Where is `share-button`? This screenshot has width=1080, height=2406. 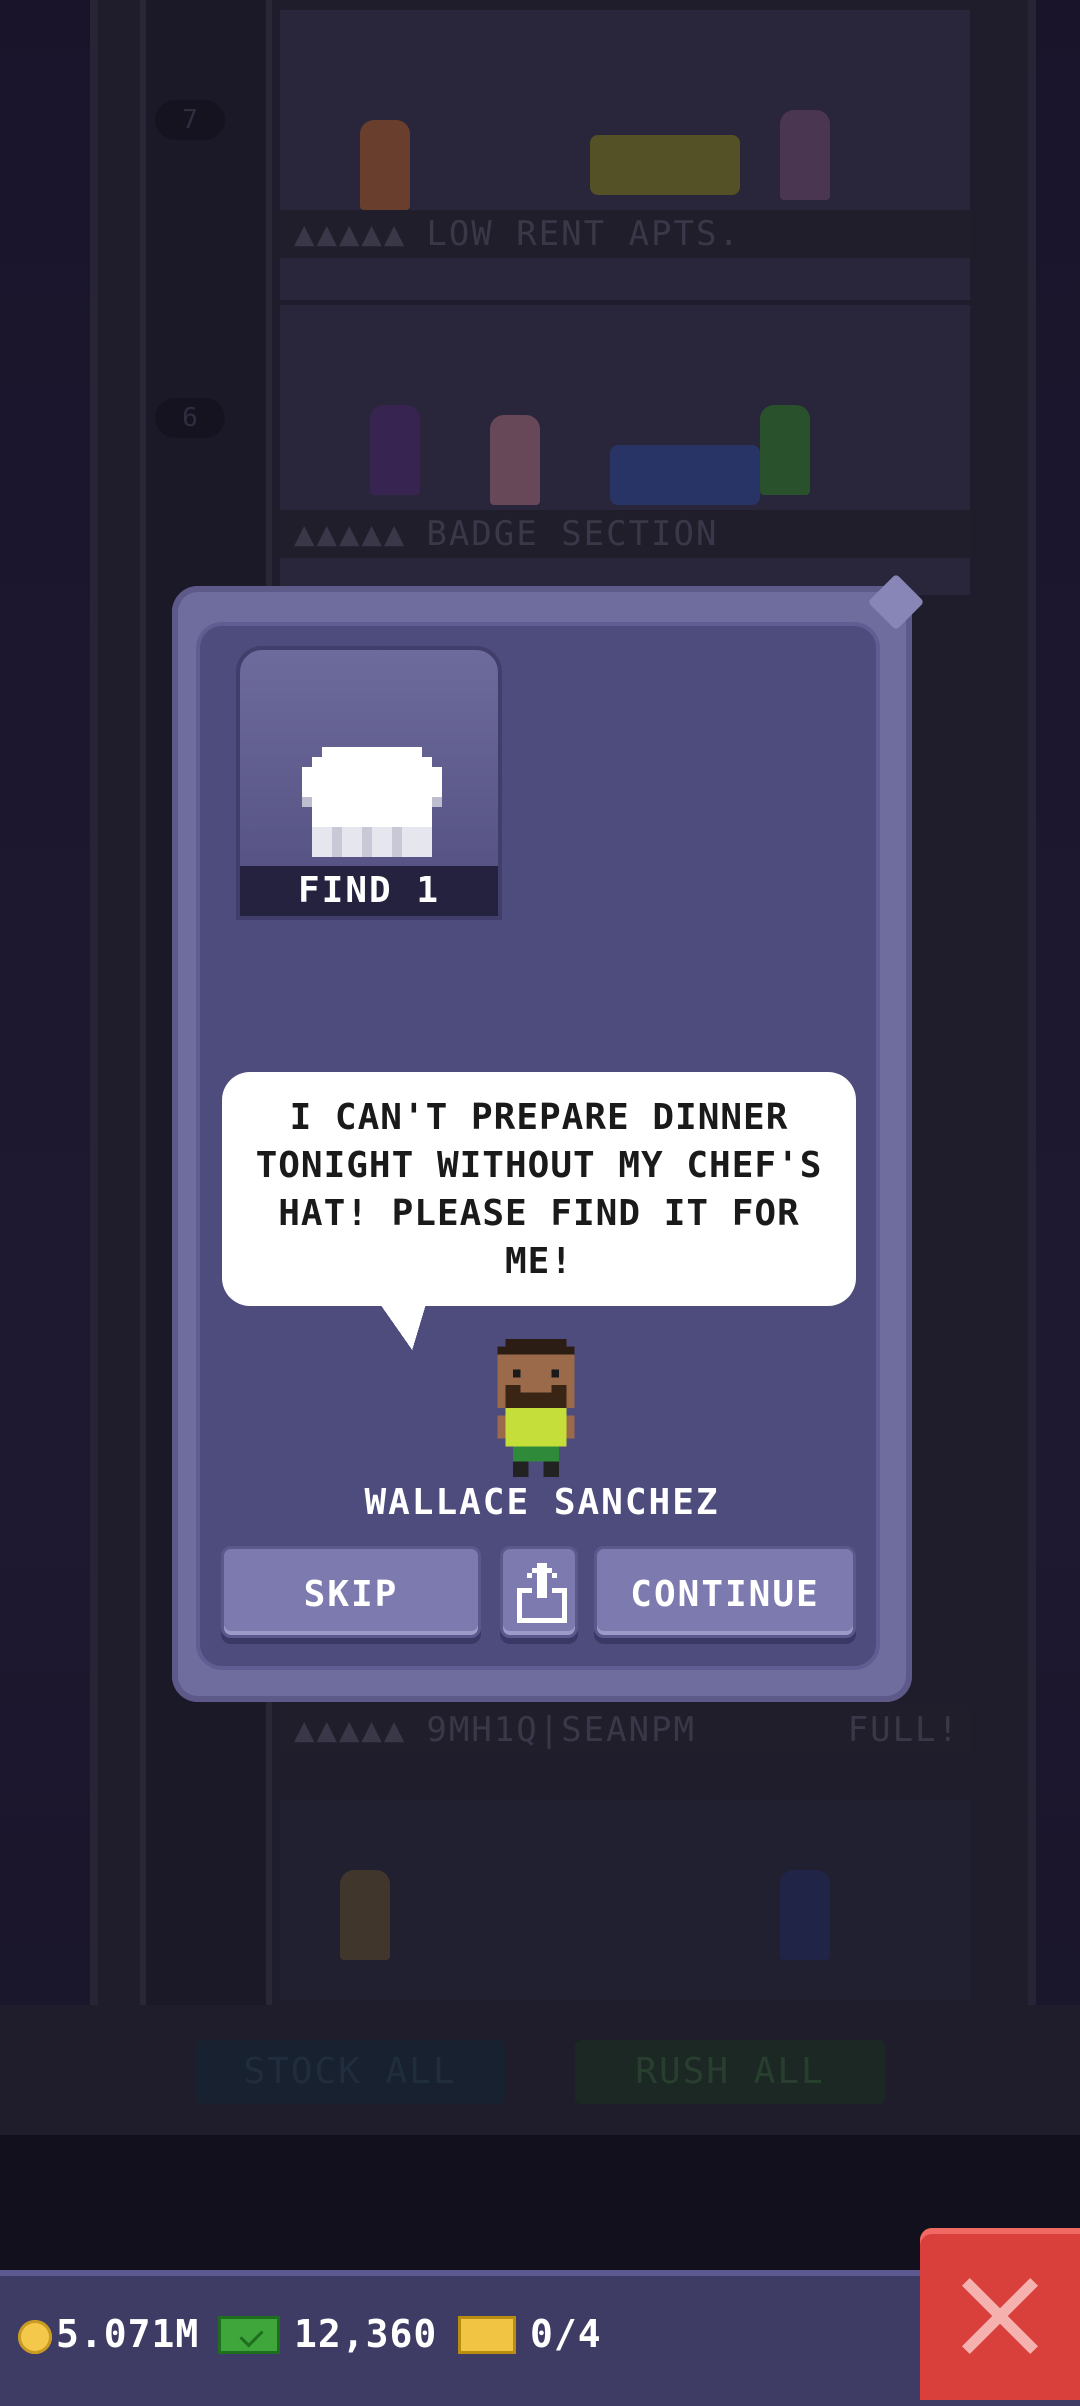 share-button is located at coordinates (539, 1592).